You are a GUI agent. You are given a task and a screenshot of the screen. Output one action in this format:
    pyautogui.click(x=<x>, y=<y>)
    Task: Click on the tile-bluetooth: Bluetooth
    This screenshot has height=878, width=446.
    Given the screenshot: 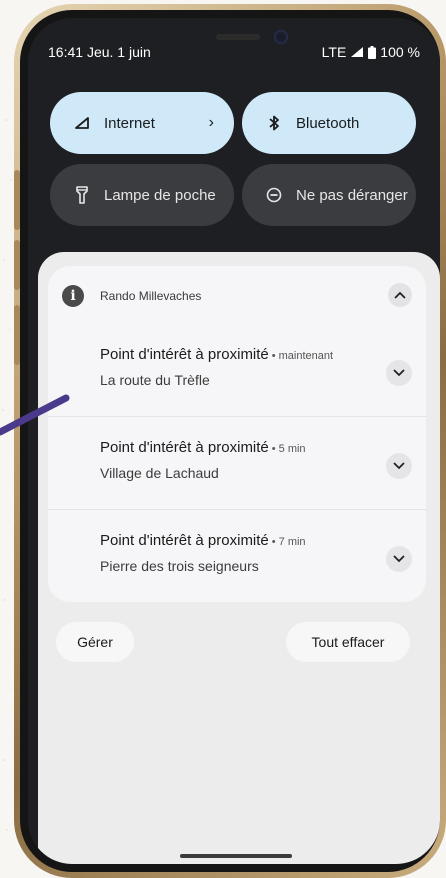 What is the action you would take?
    pyautogui.click(x=329, y=123)
    